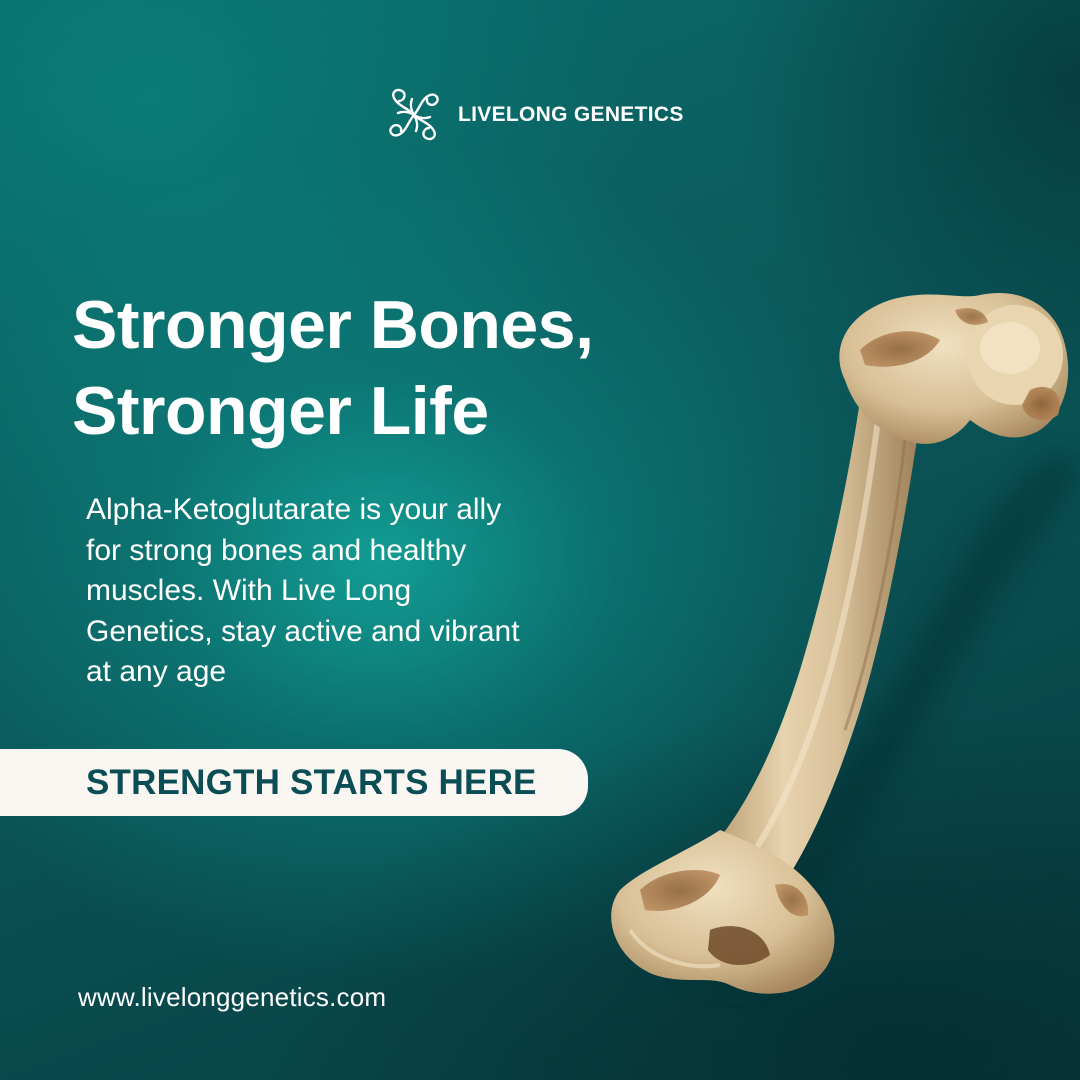 This screenshot has width=1080, height=1080. What do you see at coordinates (294, 782) in the screenshot?
I see `cta-banner-button: STRENGTH STARTS HERE` at bounding box center [294, 782].